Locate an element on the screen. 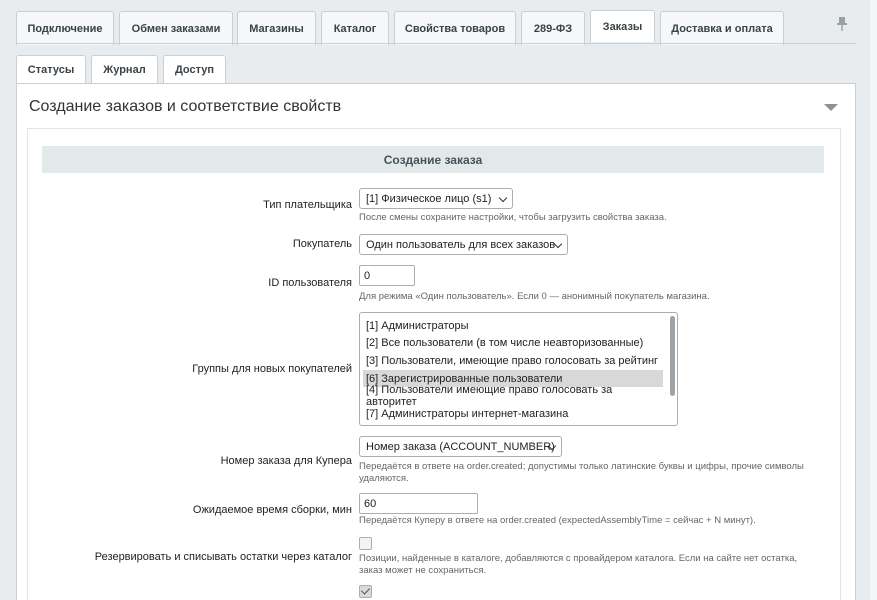 This screenshot has width=877, height=600. extra-checkbox is located at coordinates (365, 591).